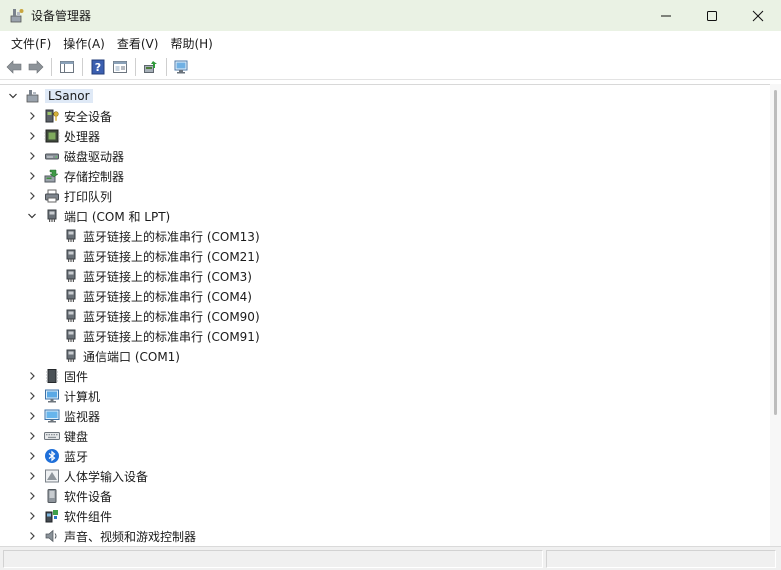  Describe the element at coordinates (775, 252) in the screenshot. I see `scrollbar-thumb` at that location.